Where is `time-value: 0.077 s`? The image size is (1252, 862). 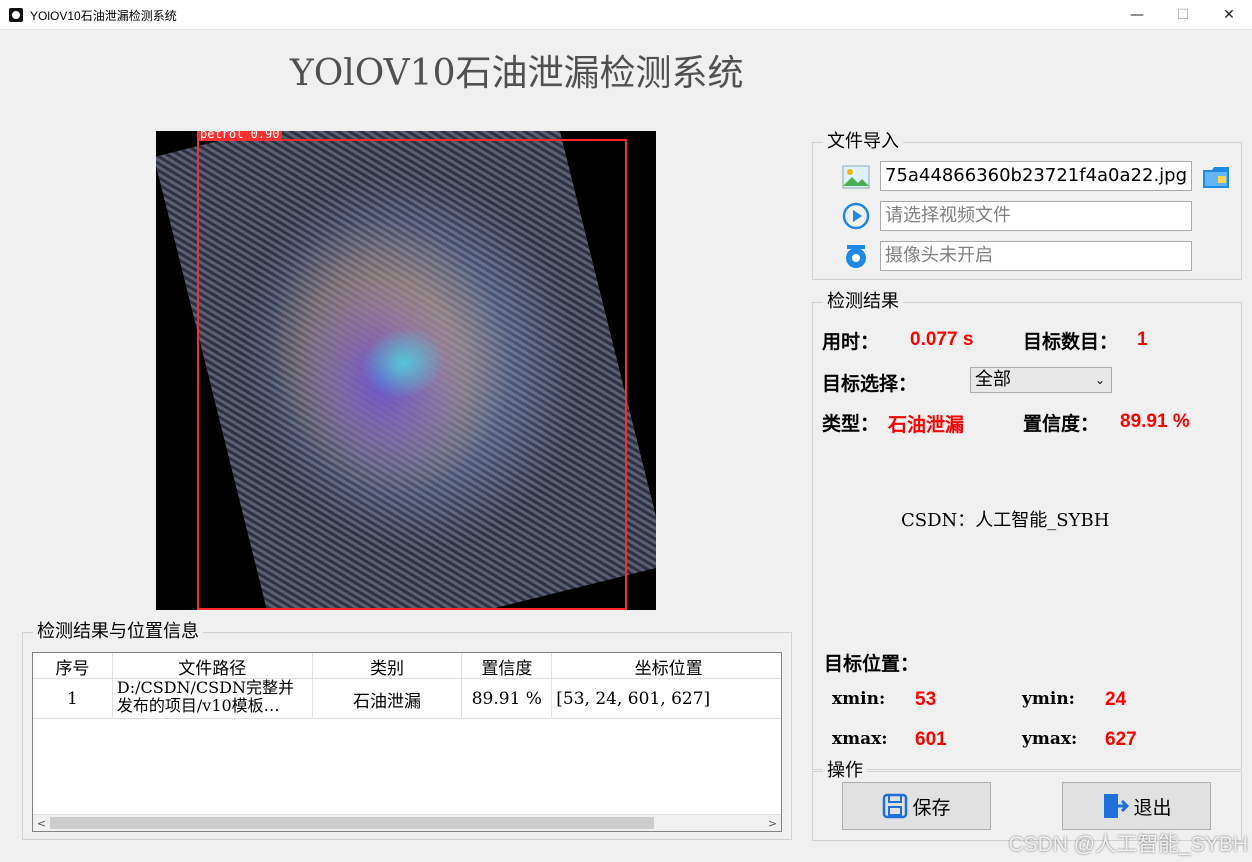
time-value: 0.077 s is located at coordinates (942, 339).